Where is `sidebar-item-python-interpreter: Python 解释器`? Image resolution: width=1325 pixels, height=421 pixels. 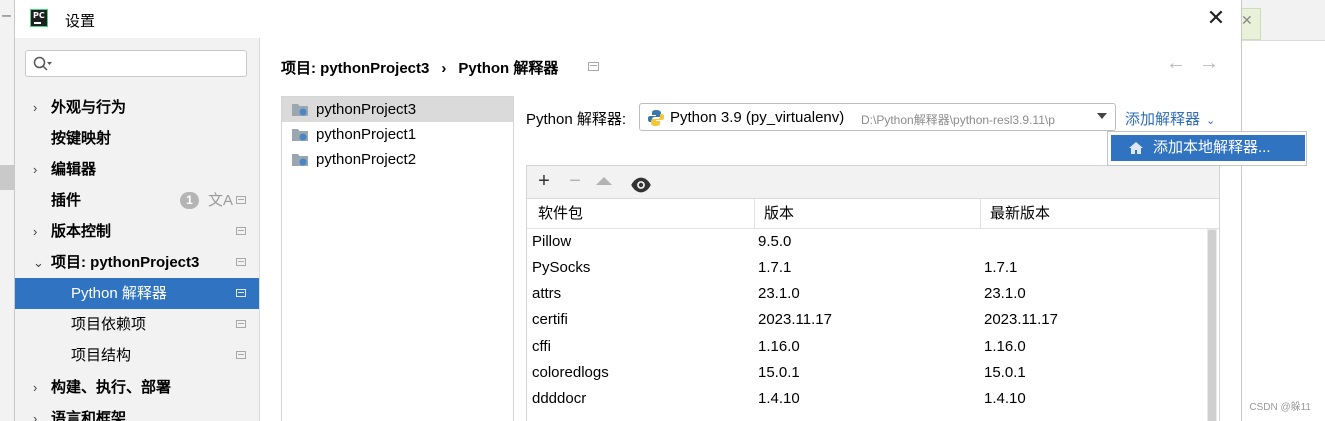
sidebar-item-python-interpreter: Python 解释器 is located at coordinates (137, 293).